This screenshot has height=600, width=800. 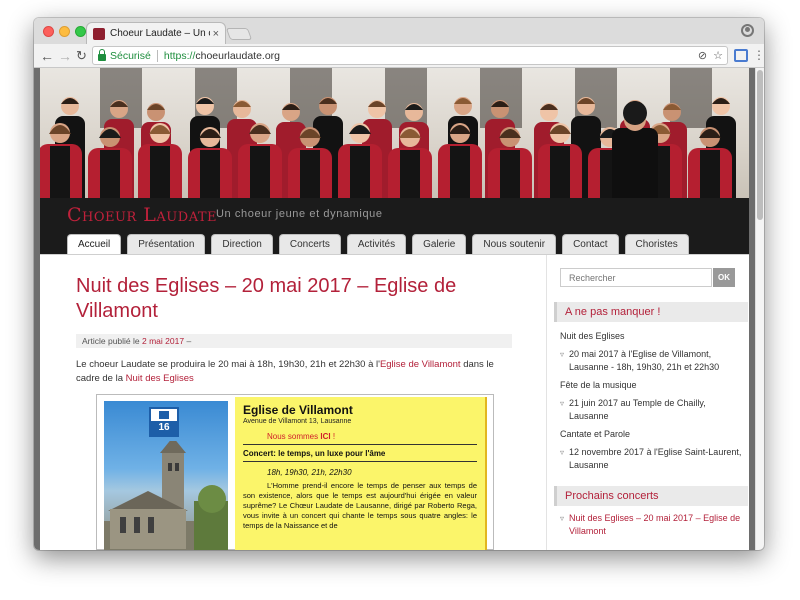 What do you see at coordinates (166, 244) in the screenshot?
I see `menu-item-1: Présentation` at bounding box center [166, 244].